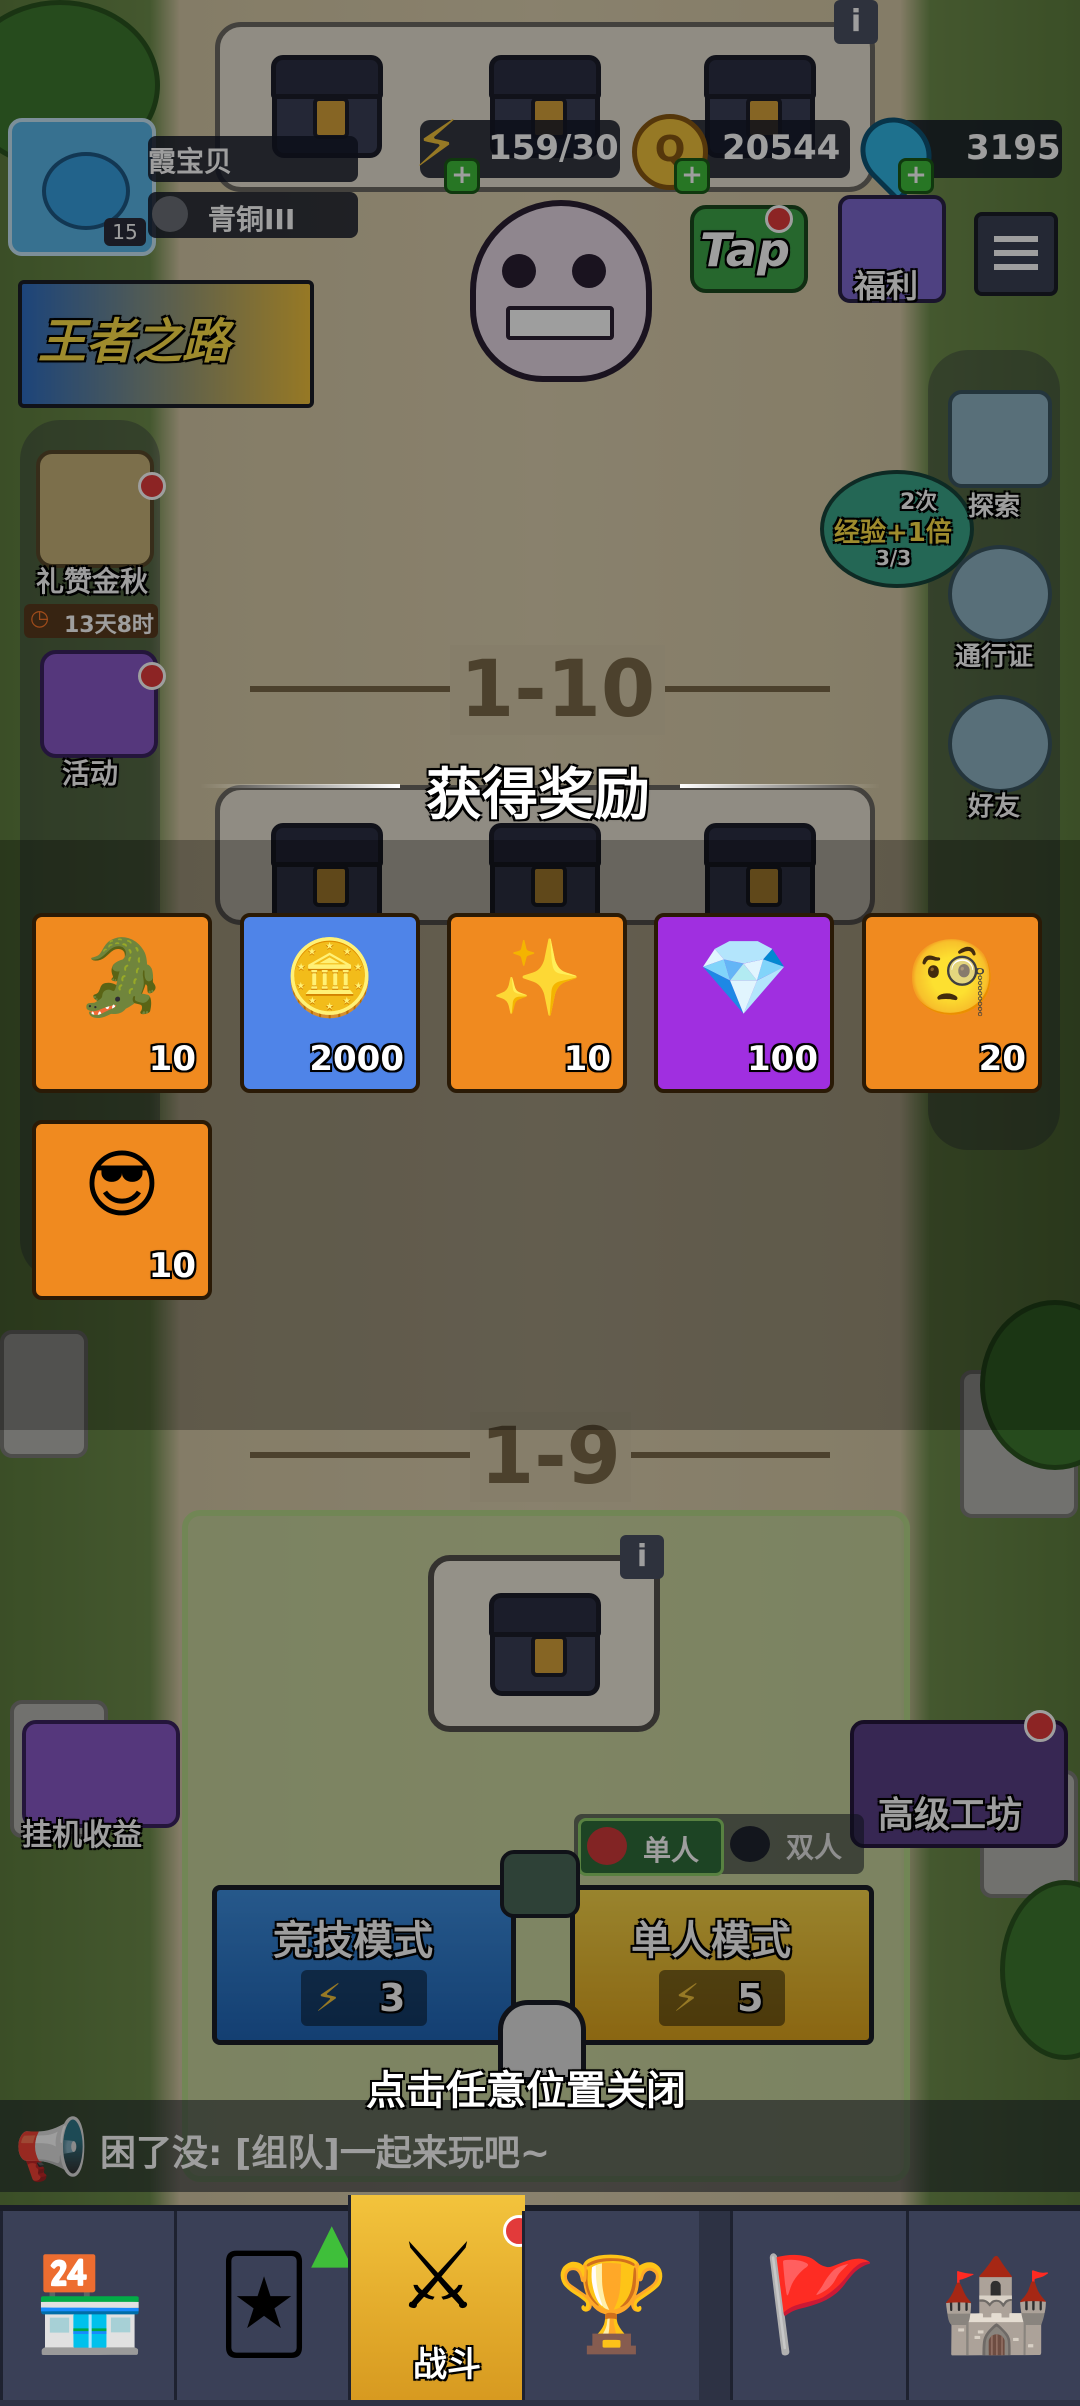 This screenshot has height=2406, width=1080. I want to click on sunglasses-puzzle-icon: 😎, so click(122, 1185).